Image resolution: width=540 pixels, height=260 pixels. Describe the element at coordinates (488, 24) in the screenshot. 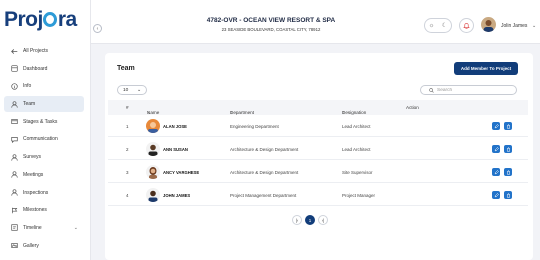

I see `user-avatar` at that location.